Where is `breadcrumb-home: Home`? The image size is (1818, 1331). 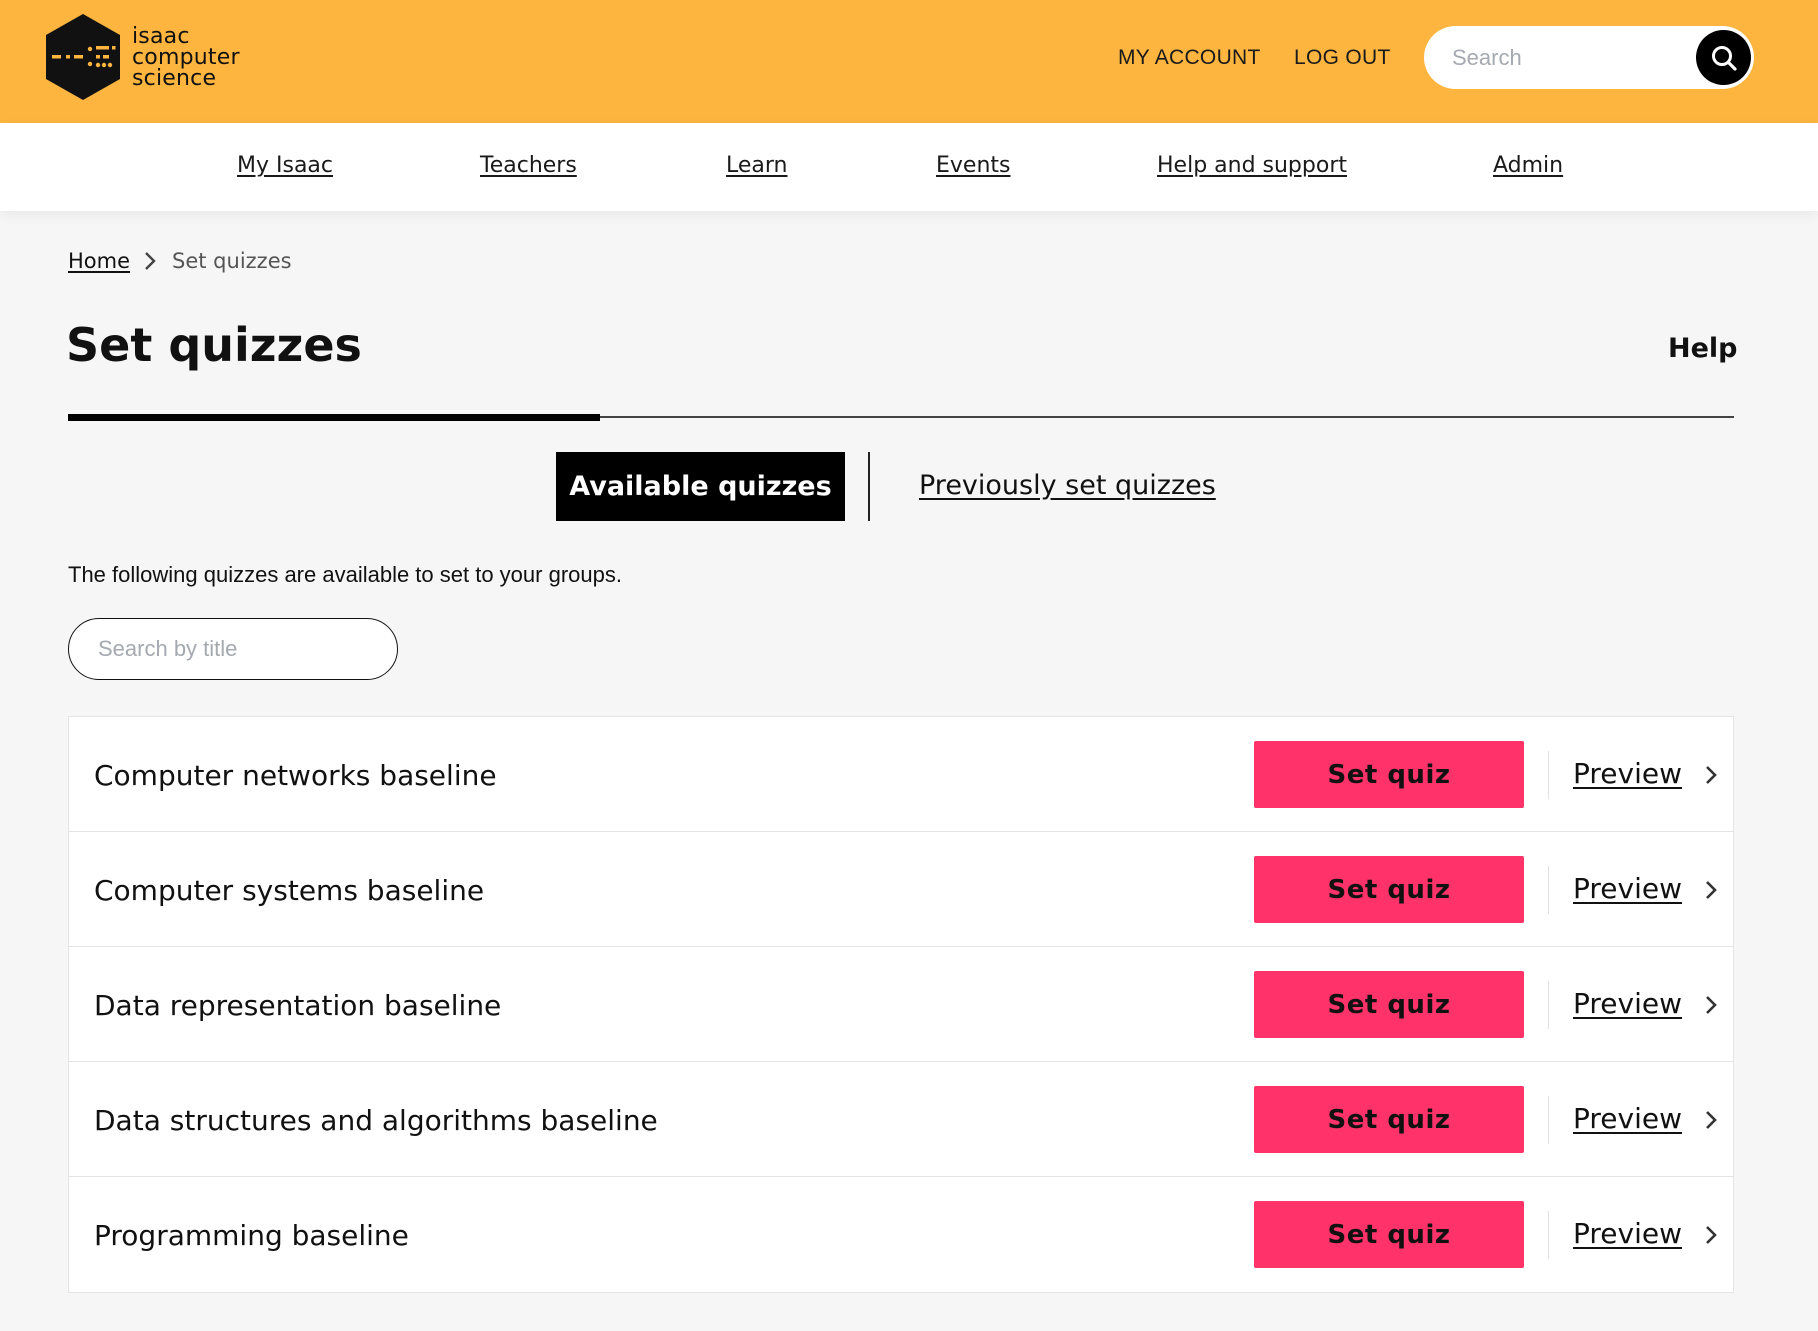
breadcrumb-home: Home is located at coordinates (99, 261).